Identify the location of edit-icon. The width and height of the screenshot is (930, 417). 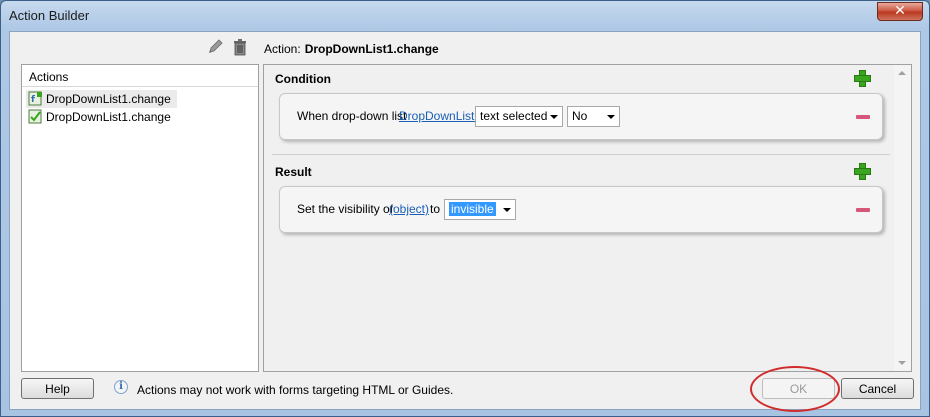
(216, 47).